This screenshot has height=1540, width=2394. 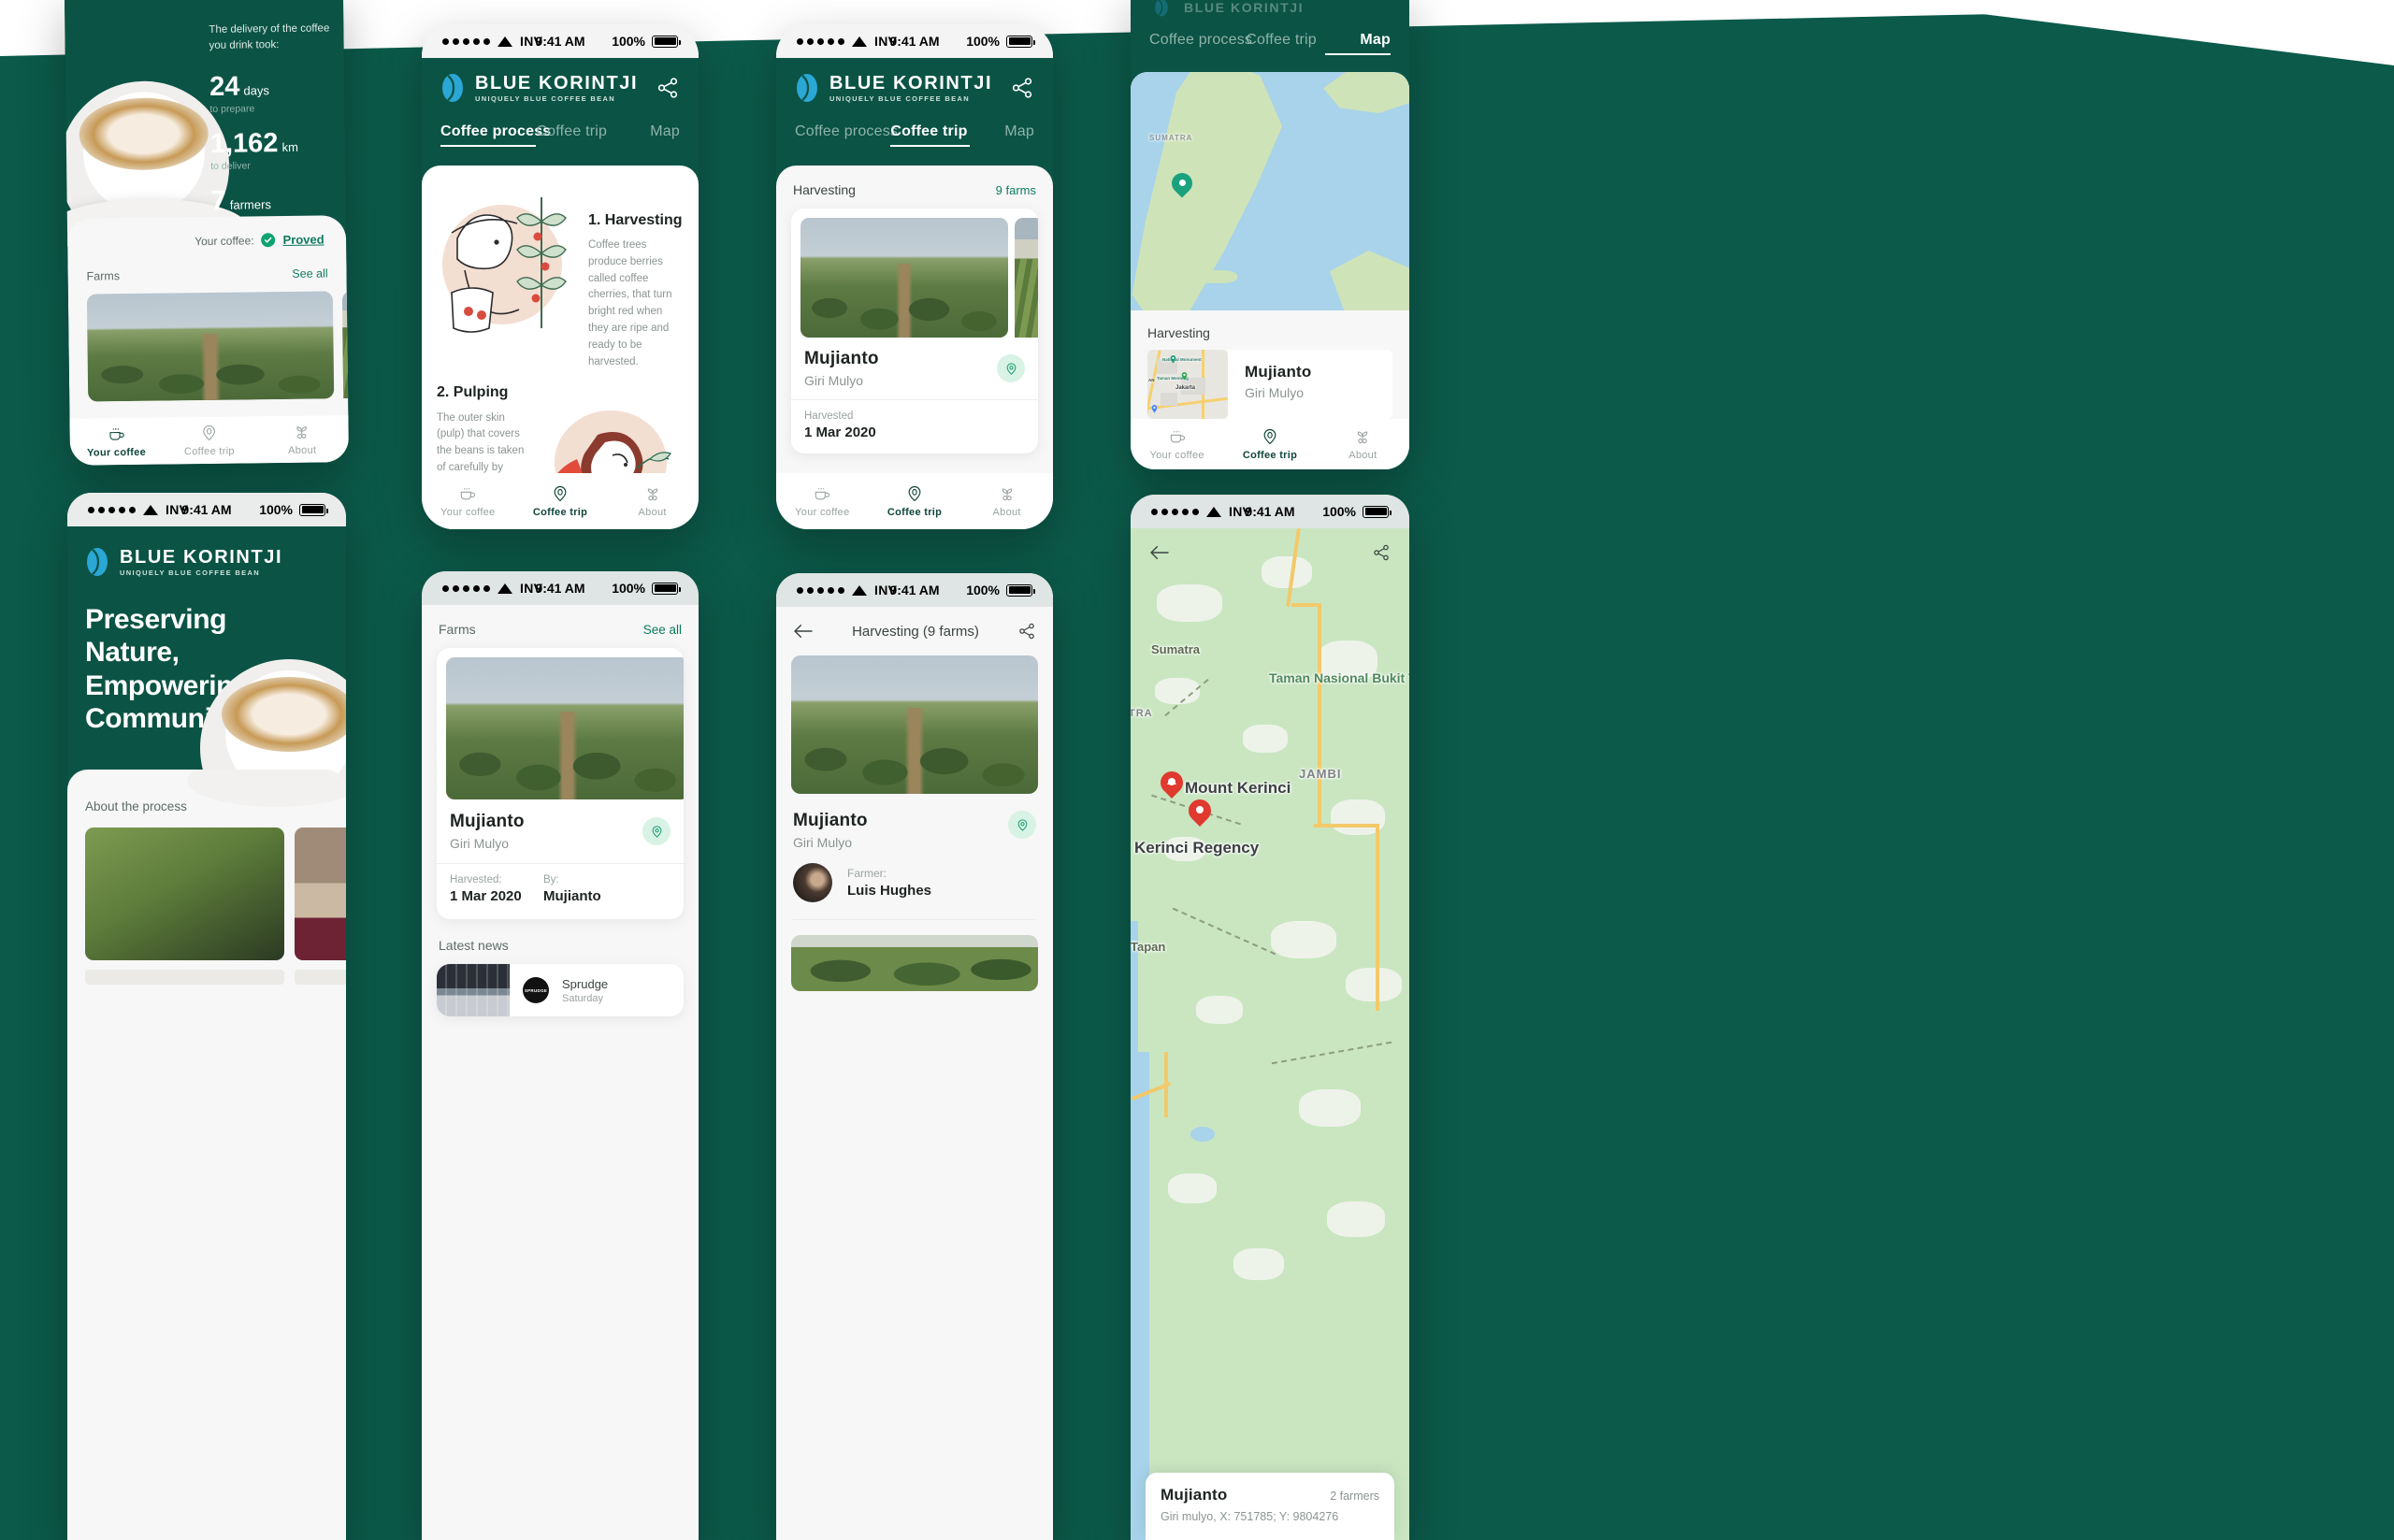 I want to click on coffee-status-value: Proved, so click(x=303, y=240).